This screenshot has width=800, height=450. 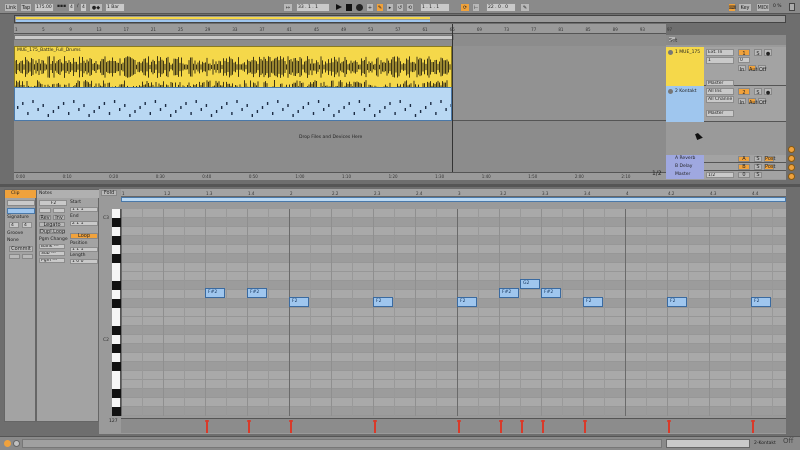 I want to click on detail-overview, so click(x=708, y=443).